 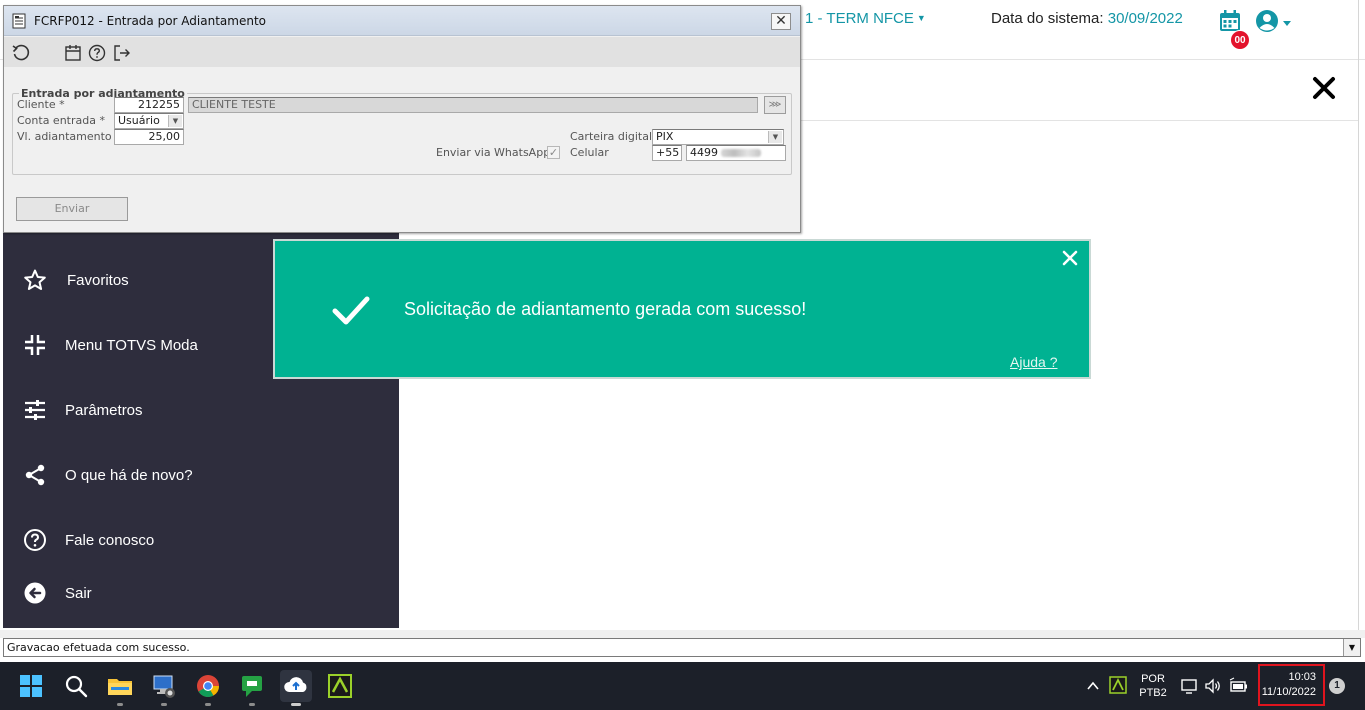 What do you see at coordinates (61, 120) in the screenshot?
I see `conta-entrada-label: Conta entrada *` at bounding box center [61, 120].